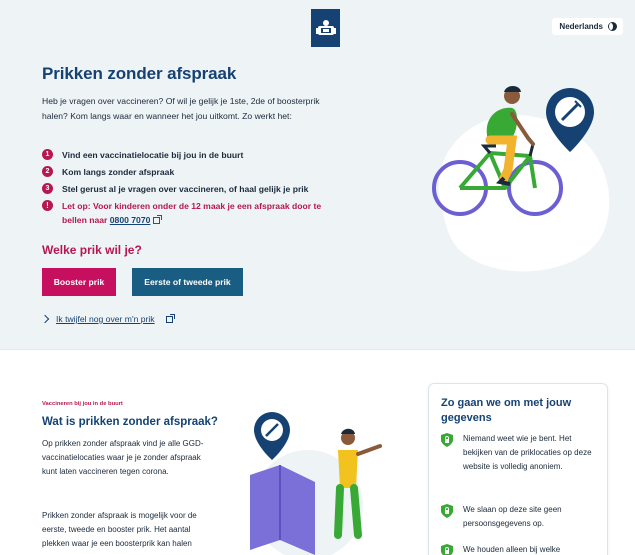 The height and width of the screenshot is (555, 635). I want to click on step-item: 2 Kom langs zonder afspraak, so click(192, 172).